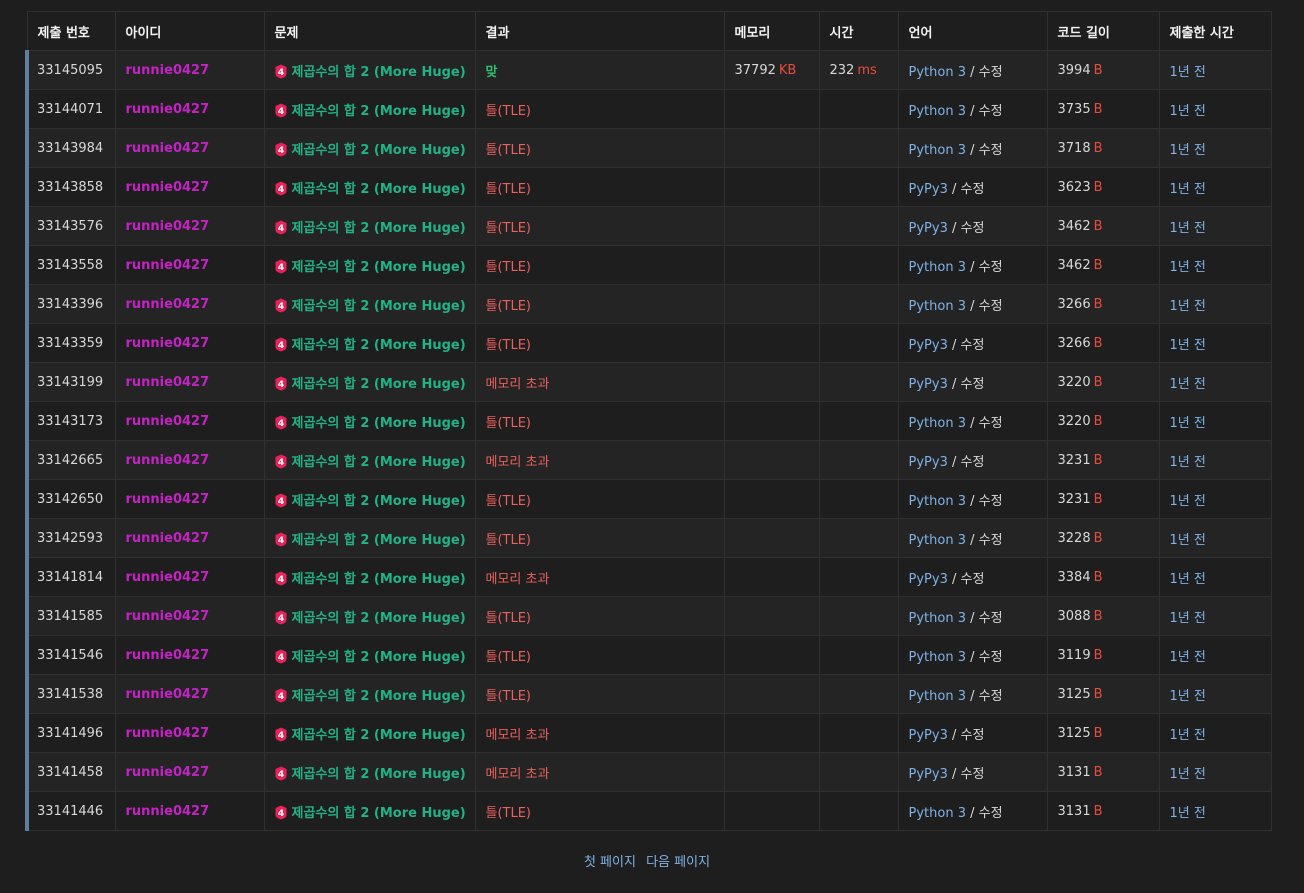 This screenshot has width=1304, height=893. What do you see at coordinates (610, 862) in the screenshot?
I see `first-page-link: 첫 페이지` at bounding box center [610, 862].